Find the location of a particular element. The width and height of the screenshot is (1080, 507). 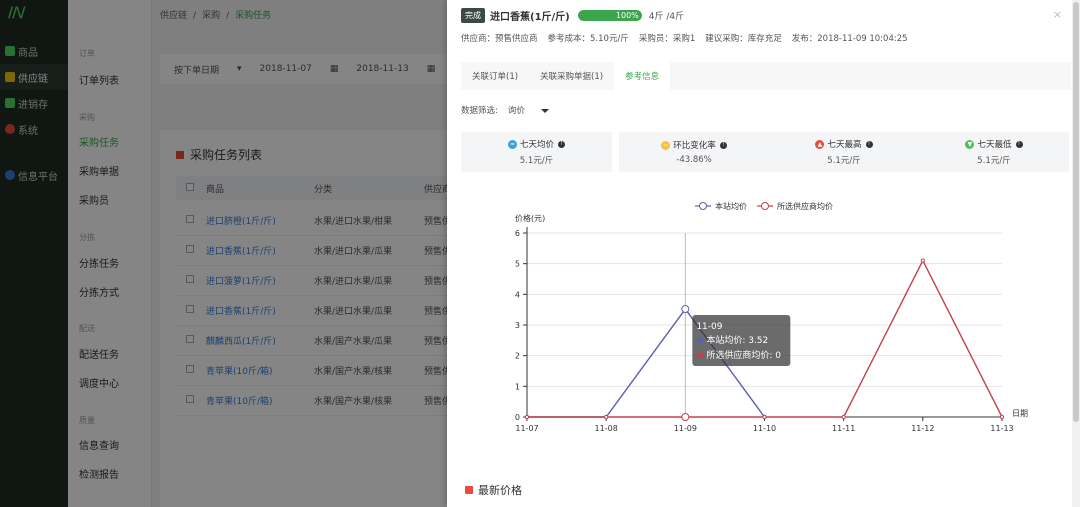

x-tick-label: 11-10 is located at coordinates (764, 428).